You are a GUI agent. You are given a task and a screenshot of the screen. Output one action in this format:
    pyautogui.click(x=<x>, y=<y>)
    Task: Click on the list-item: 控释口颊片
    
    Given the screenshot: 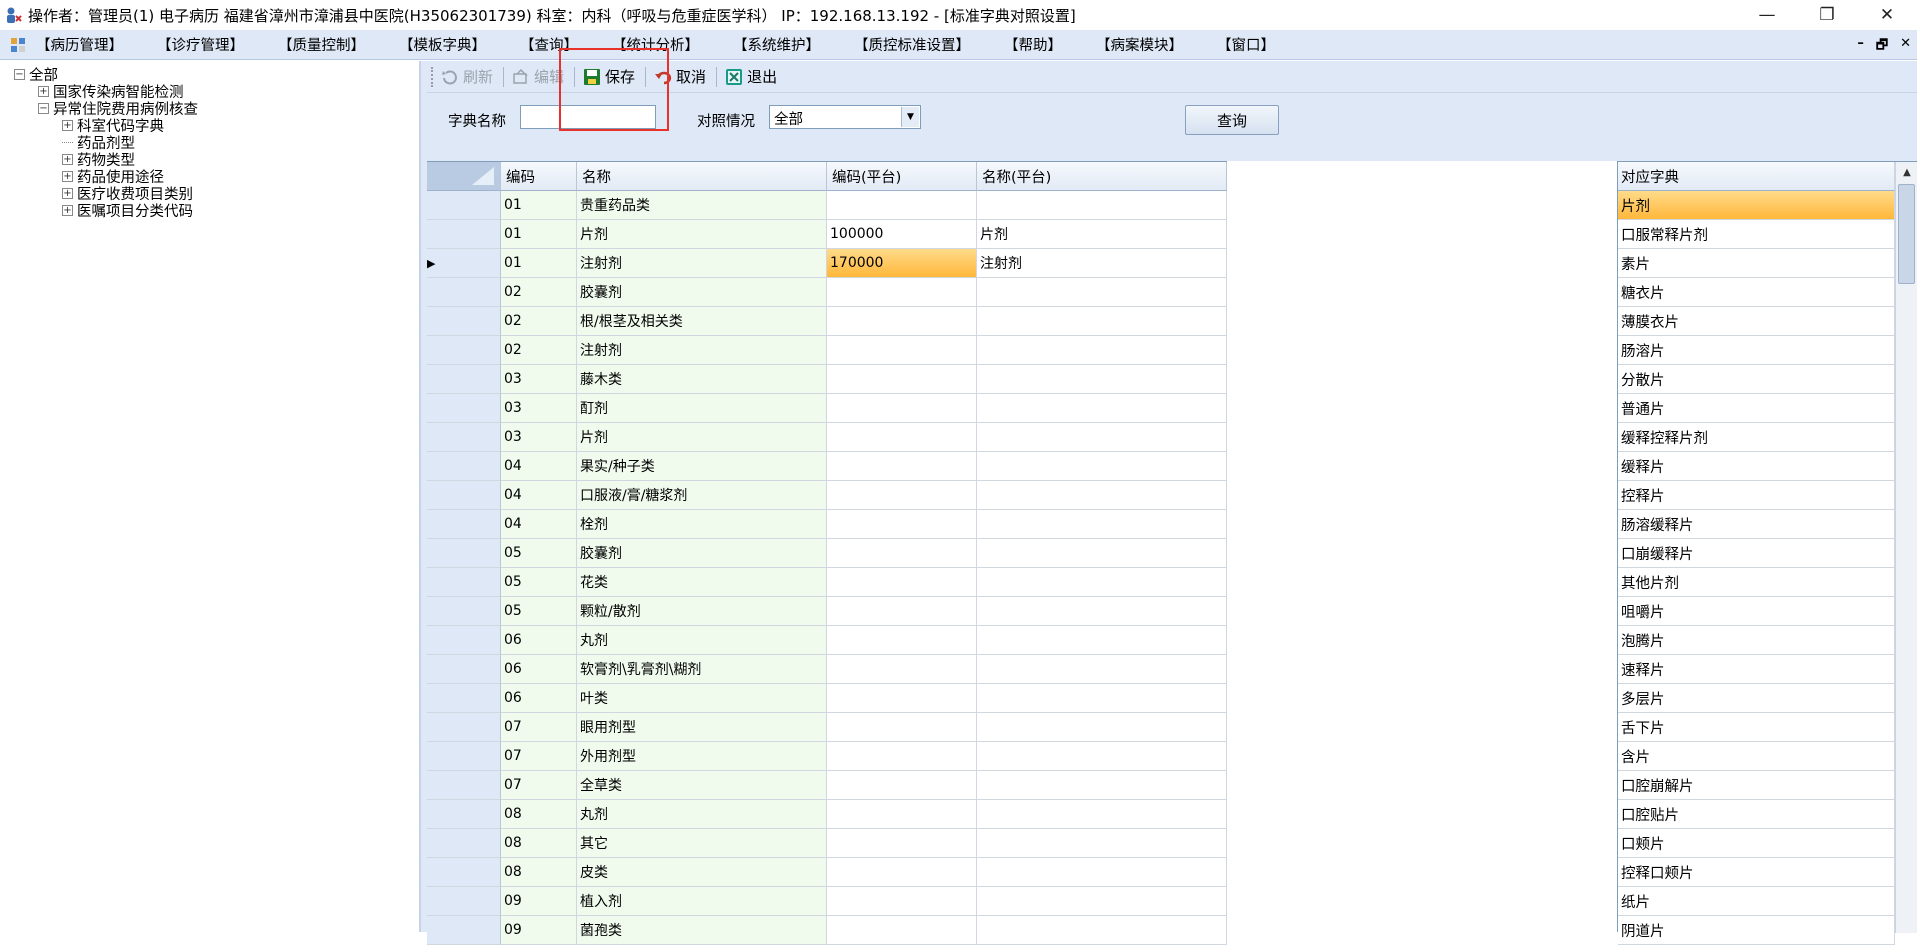 What is the action you would take?
    pyautogui.click(x=1756, y=872)
    